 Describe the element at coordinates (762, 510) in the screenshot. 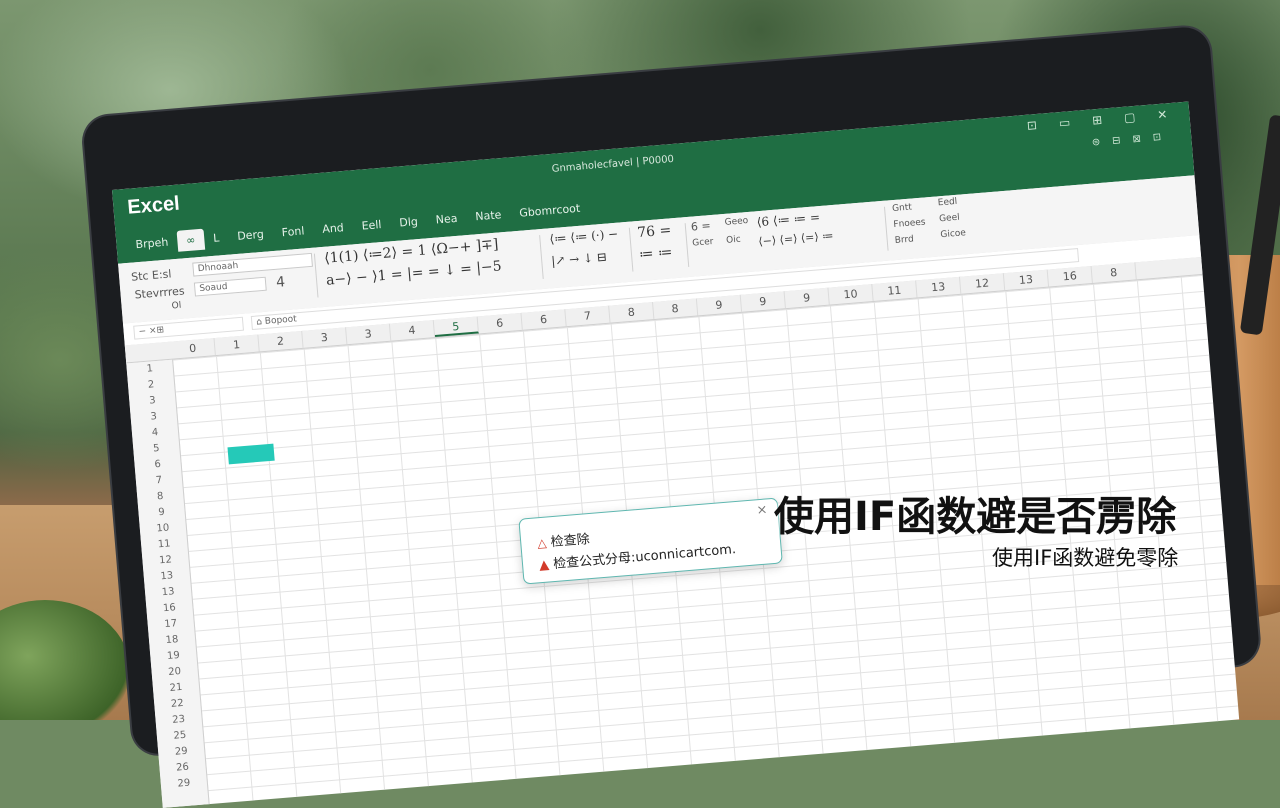

I see `close-icon: ×` at that location.